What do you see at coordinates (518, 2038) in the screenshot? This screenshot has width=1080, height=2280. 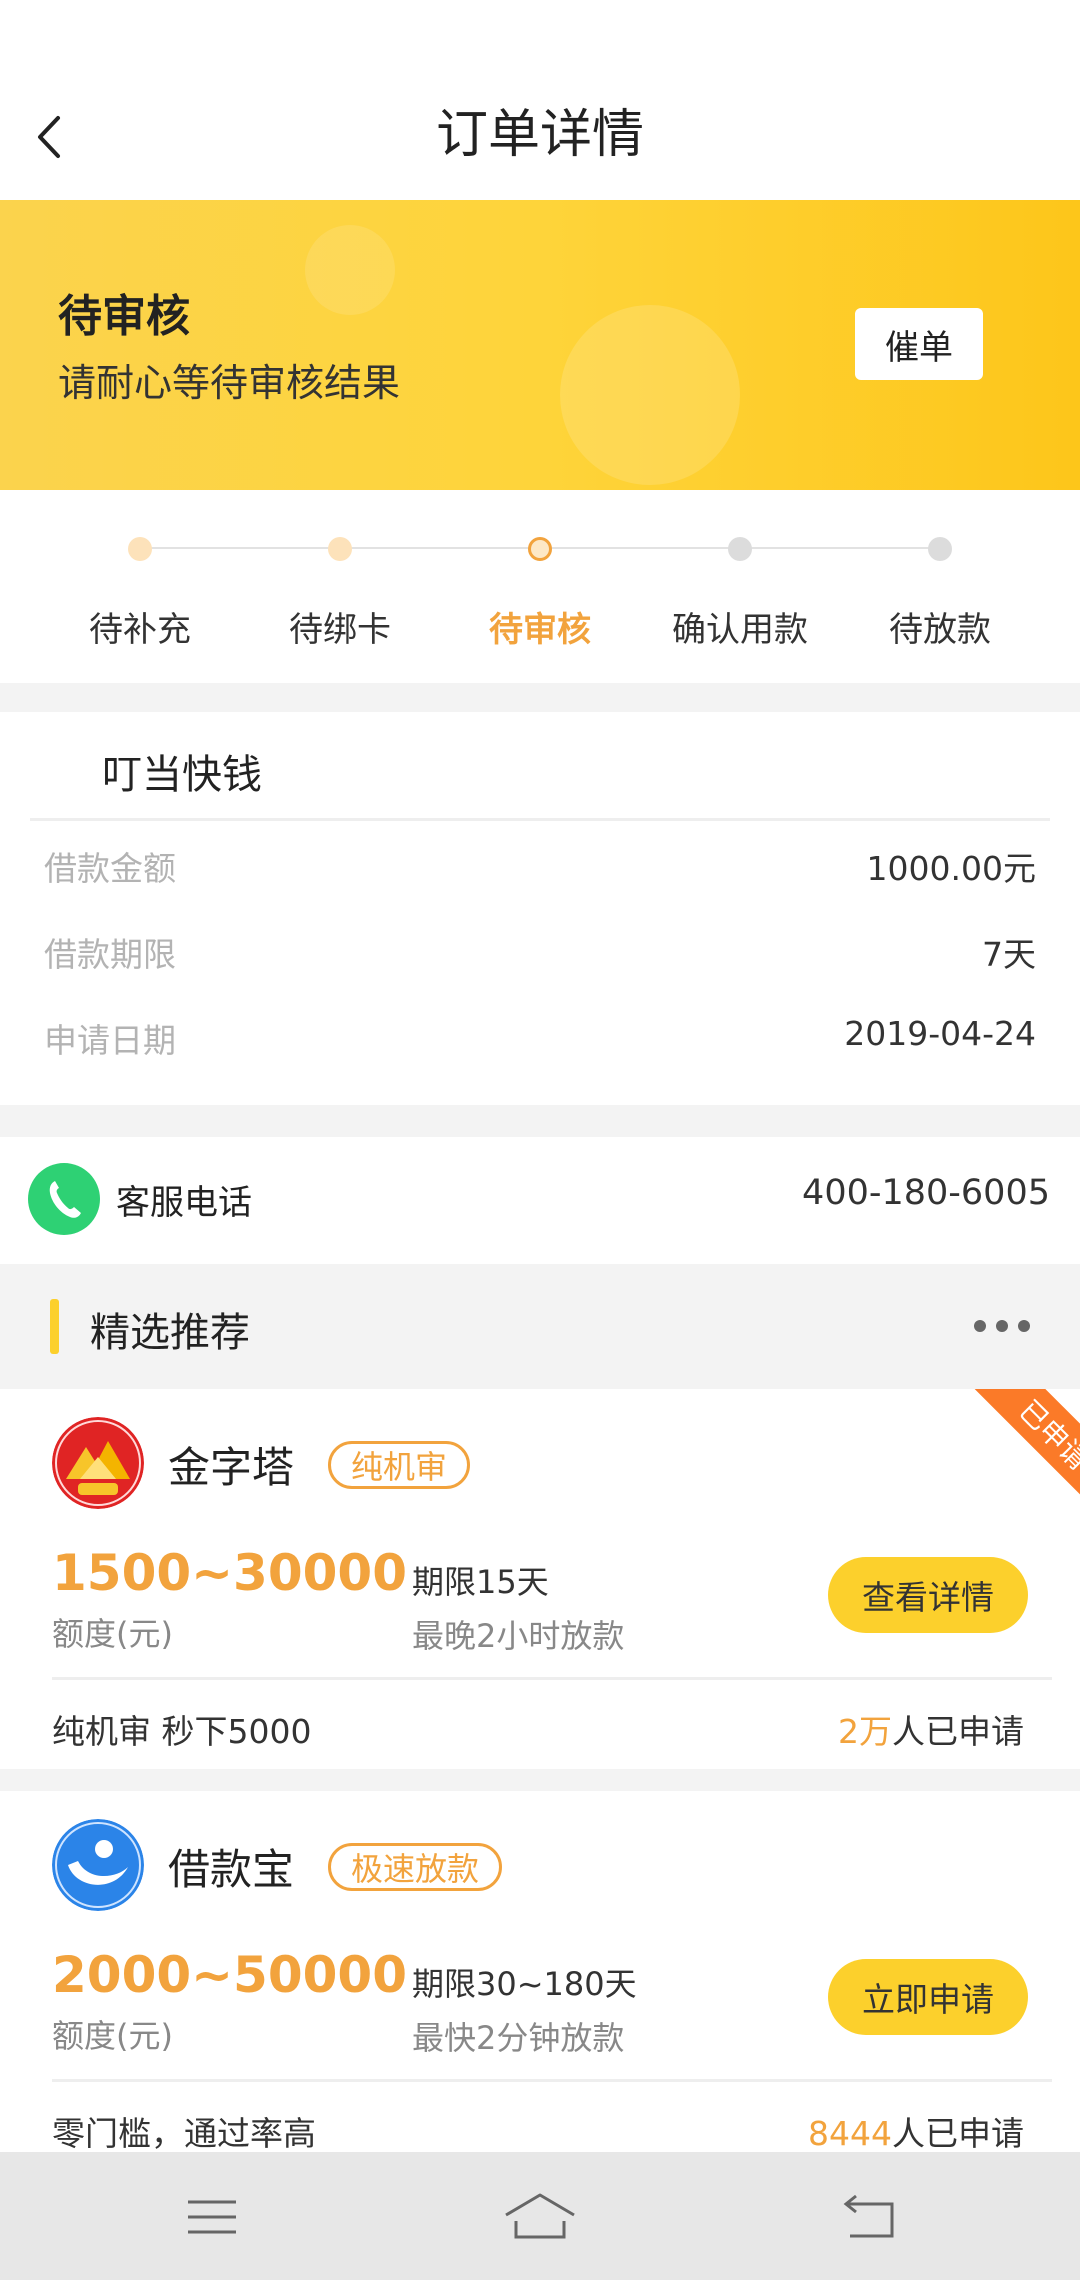 I see `product-speed: 最快2分钟放款` at bounding box center [518, 2038].